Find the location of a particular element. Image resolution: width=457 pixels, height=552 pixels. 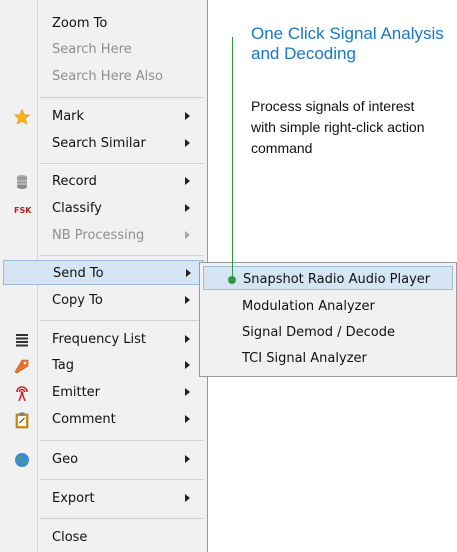

clipboard-icon is located at coordinates (22, 420).